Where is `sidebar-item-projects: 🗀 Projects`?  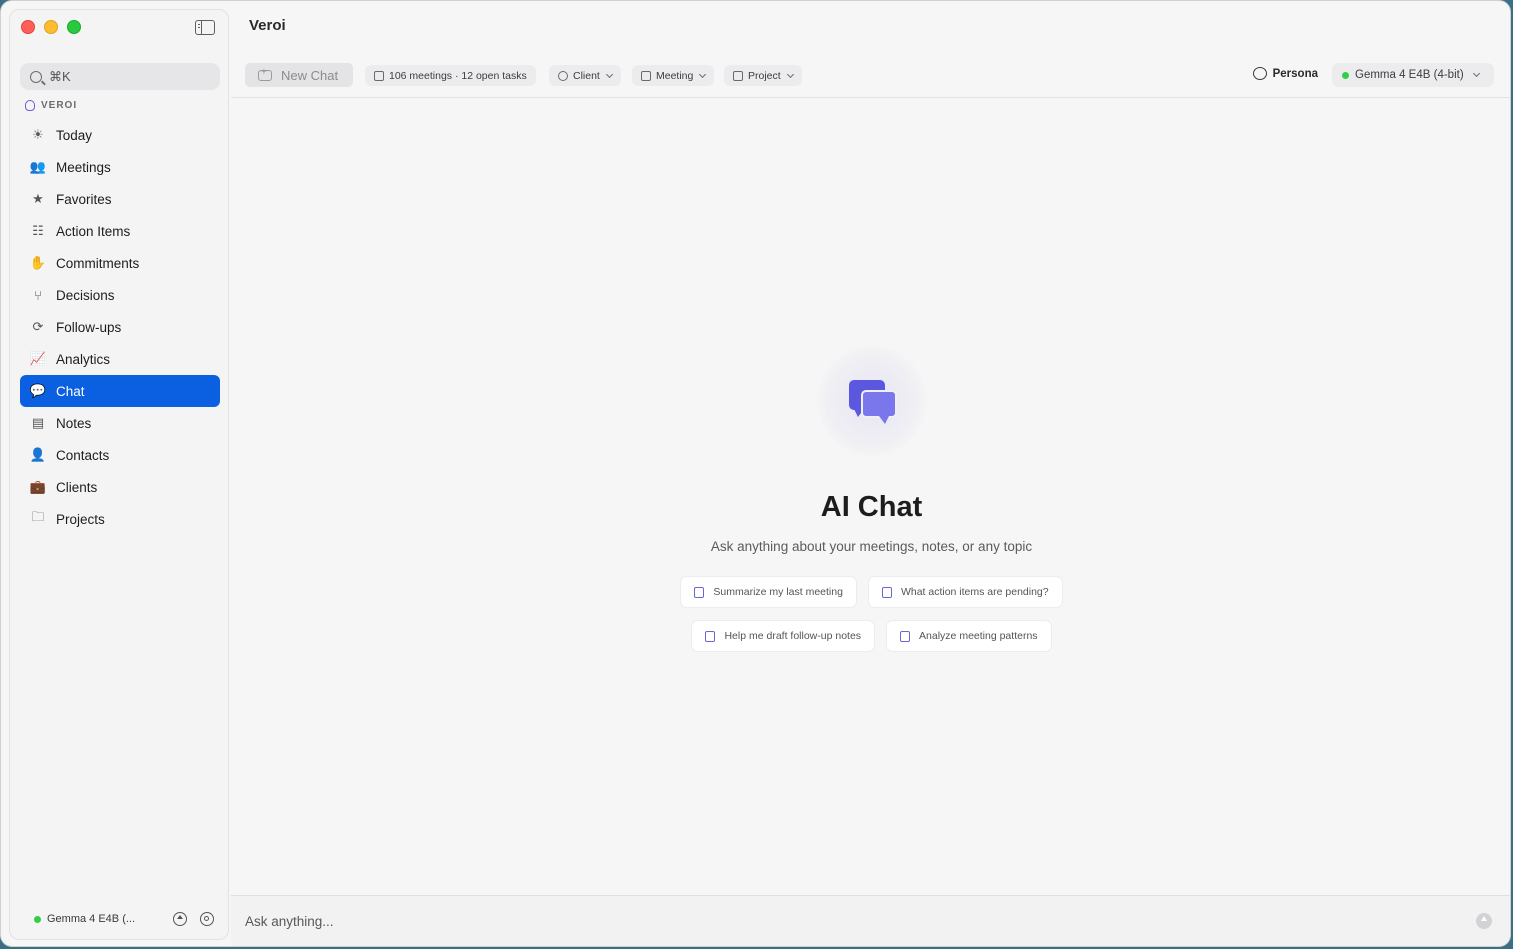 sidebar-item-projects: 🗀 Projects is located at coordinates (120, 519).